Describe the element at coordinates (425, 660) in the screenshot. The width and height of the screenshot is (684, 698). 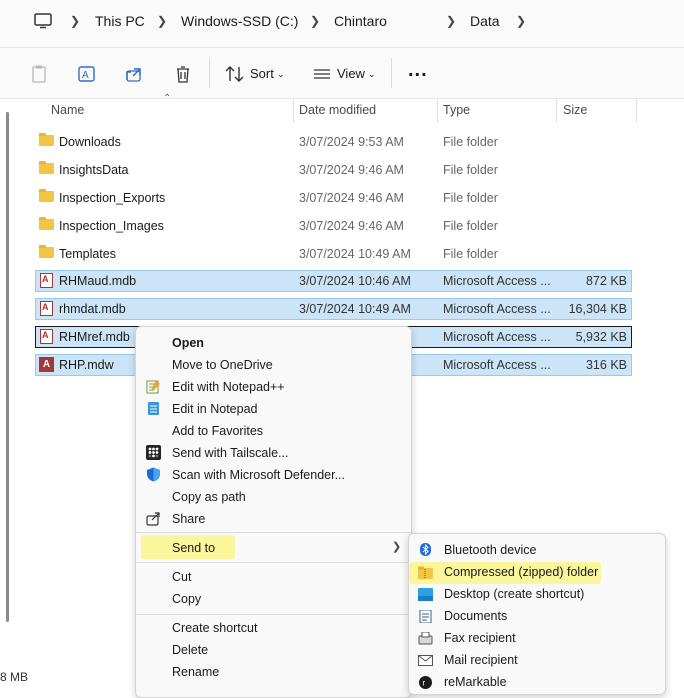
I see `mail-icon` at that location.